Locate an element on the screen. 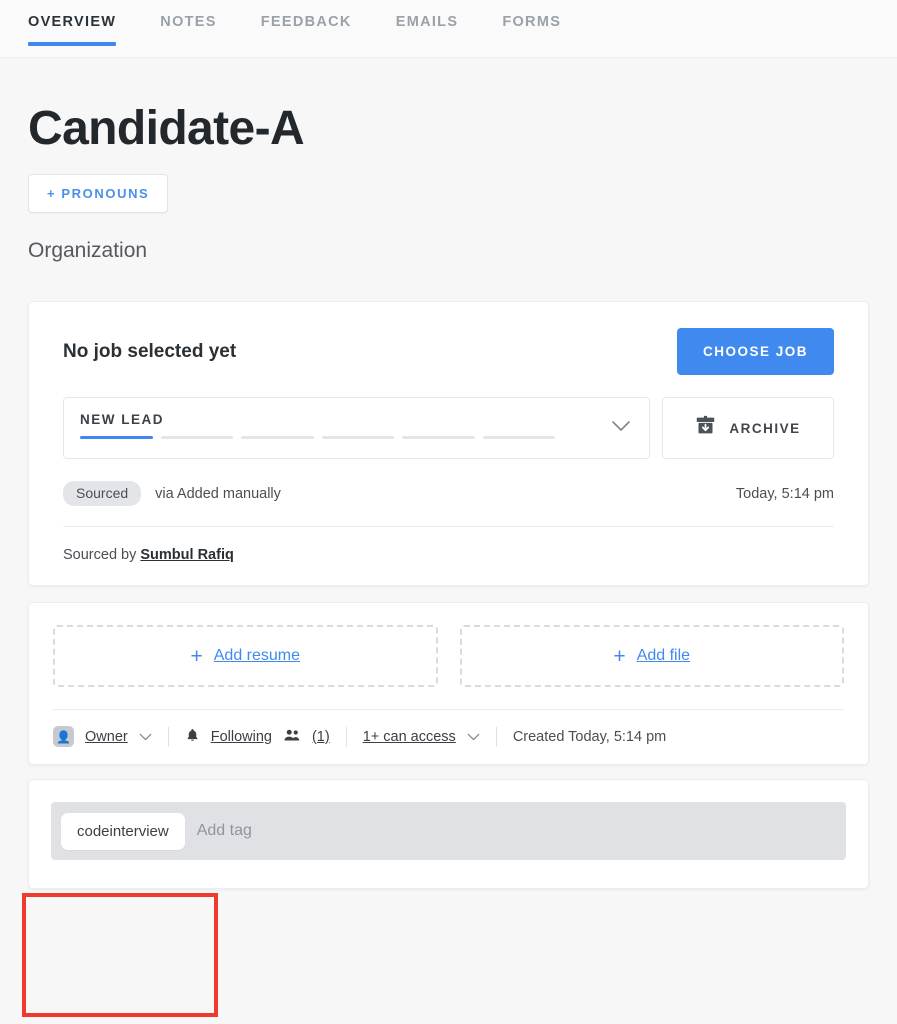 The image size is (897, 1024). add-tag-placeholder: Add tag is located at coordinates (224, 831).